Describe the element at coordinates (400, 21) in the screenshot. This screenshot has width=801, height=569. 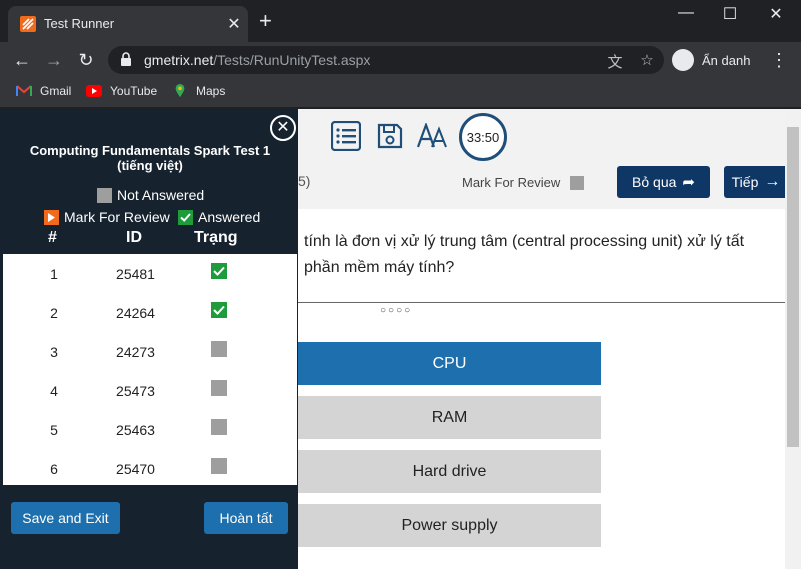
I see `browser-tab-bar: Test Runner ✕ + — ☐ ✕` at that location.